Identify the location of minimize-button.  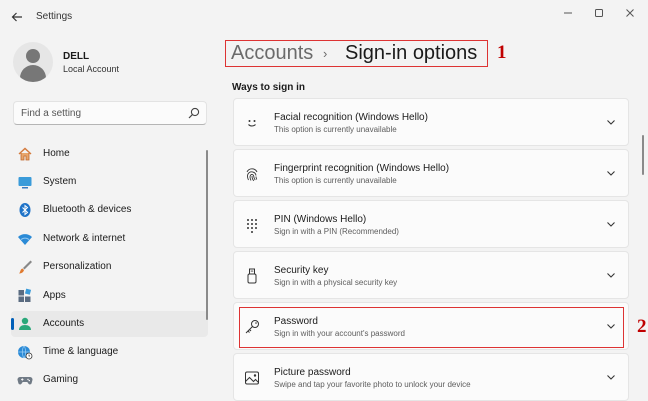
(568, 13).